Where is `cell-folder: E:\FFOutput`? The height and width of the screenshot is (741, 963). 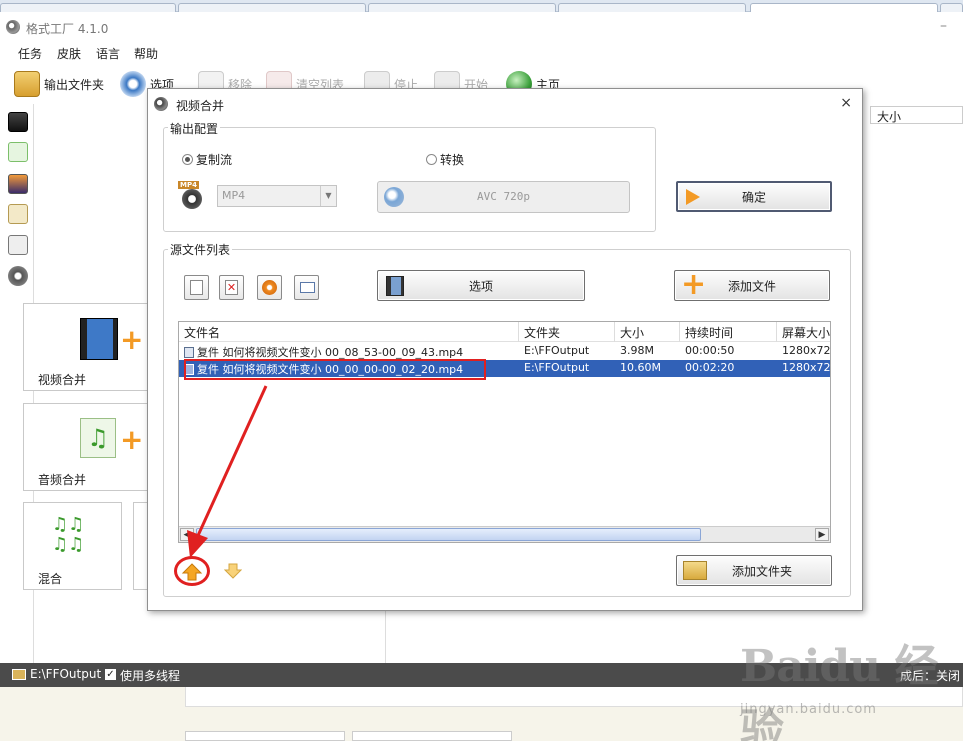
cell-folder: E:\FFOutput is located at coordinates (557, 367).